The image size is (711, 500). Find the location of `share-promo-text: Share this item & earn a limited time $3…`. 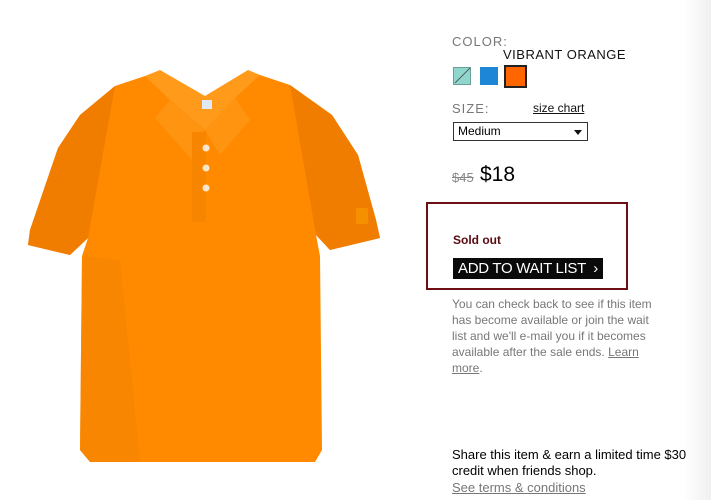

share-promo-text: Share this item & earn a limited time $3… is located at coordinates (569, 462).